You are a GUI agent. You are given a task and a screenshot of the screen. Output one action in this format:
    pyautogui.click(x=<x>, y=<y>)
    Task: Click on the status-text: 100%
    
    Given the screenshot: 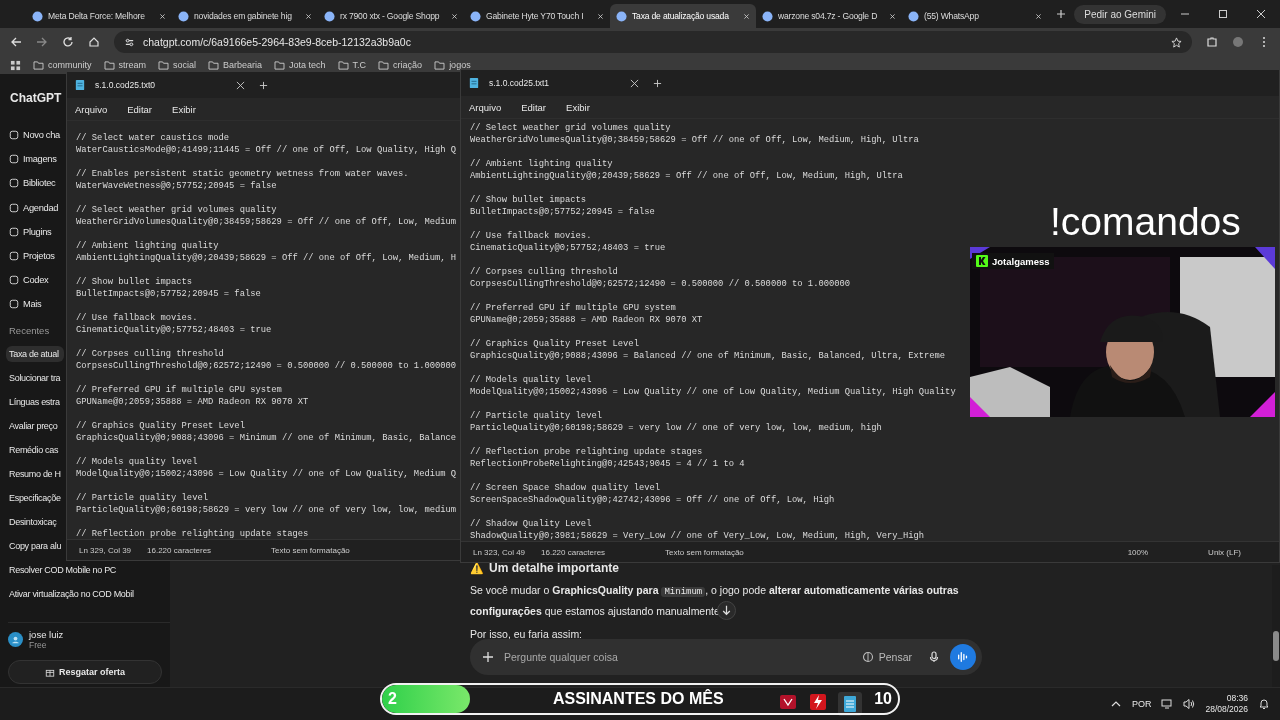 What is the action you would take?
    pyautogui.click(x=1138, y=552)
    